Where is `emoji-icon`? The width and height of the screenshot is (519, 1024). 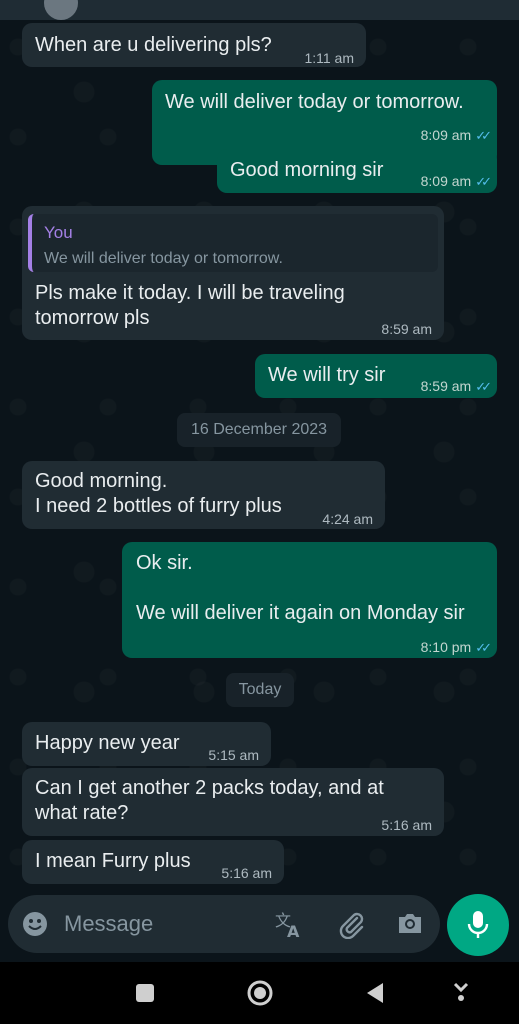
emoji-icon is located at coordinates (35, 926).